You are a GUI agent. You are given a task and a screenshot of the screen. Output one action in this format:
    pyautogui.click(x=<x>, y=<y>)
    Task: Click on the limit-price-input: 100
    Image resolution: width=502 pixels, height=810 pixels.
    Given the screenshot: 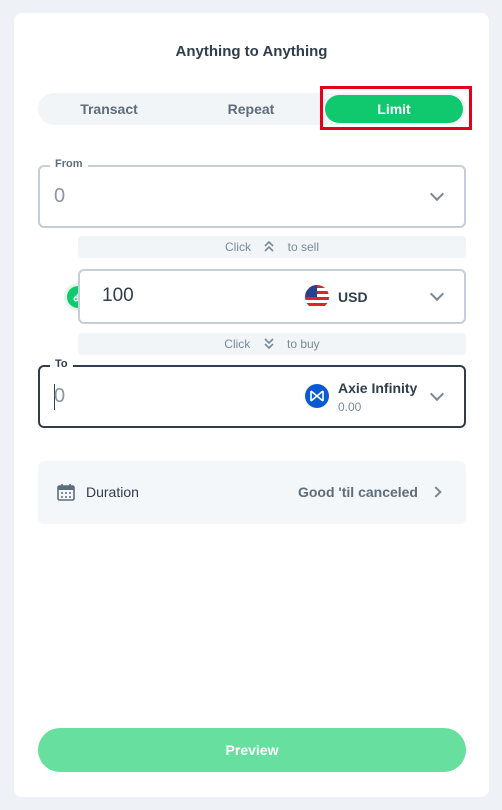 What is the action you would take?
    pyautogui.click(x=118, y=296)
    